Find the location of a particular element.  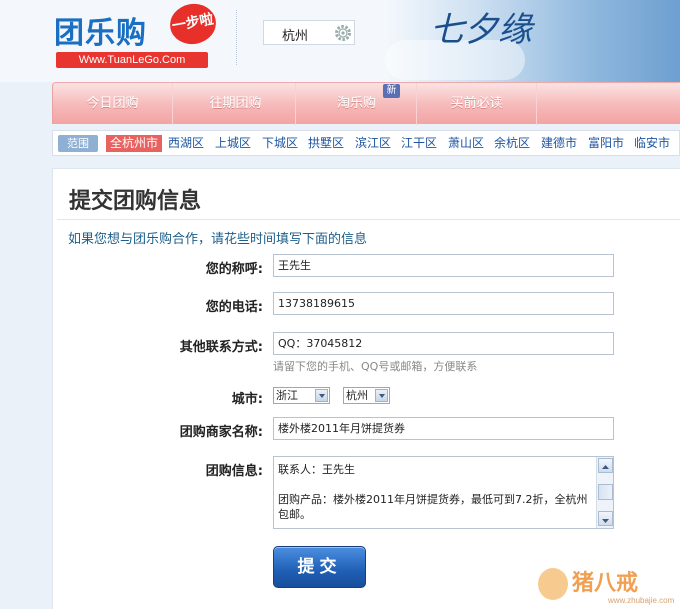

district-item-all: 全杭州市 is located at coordinates (134, 143).